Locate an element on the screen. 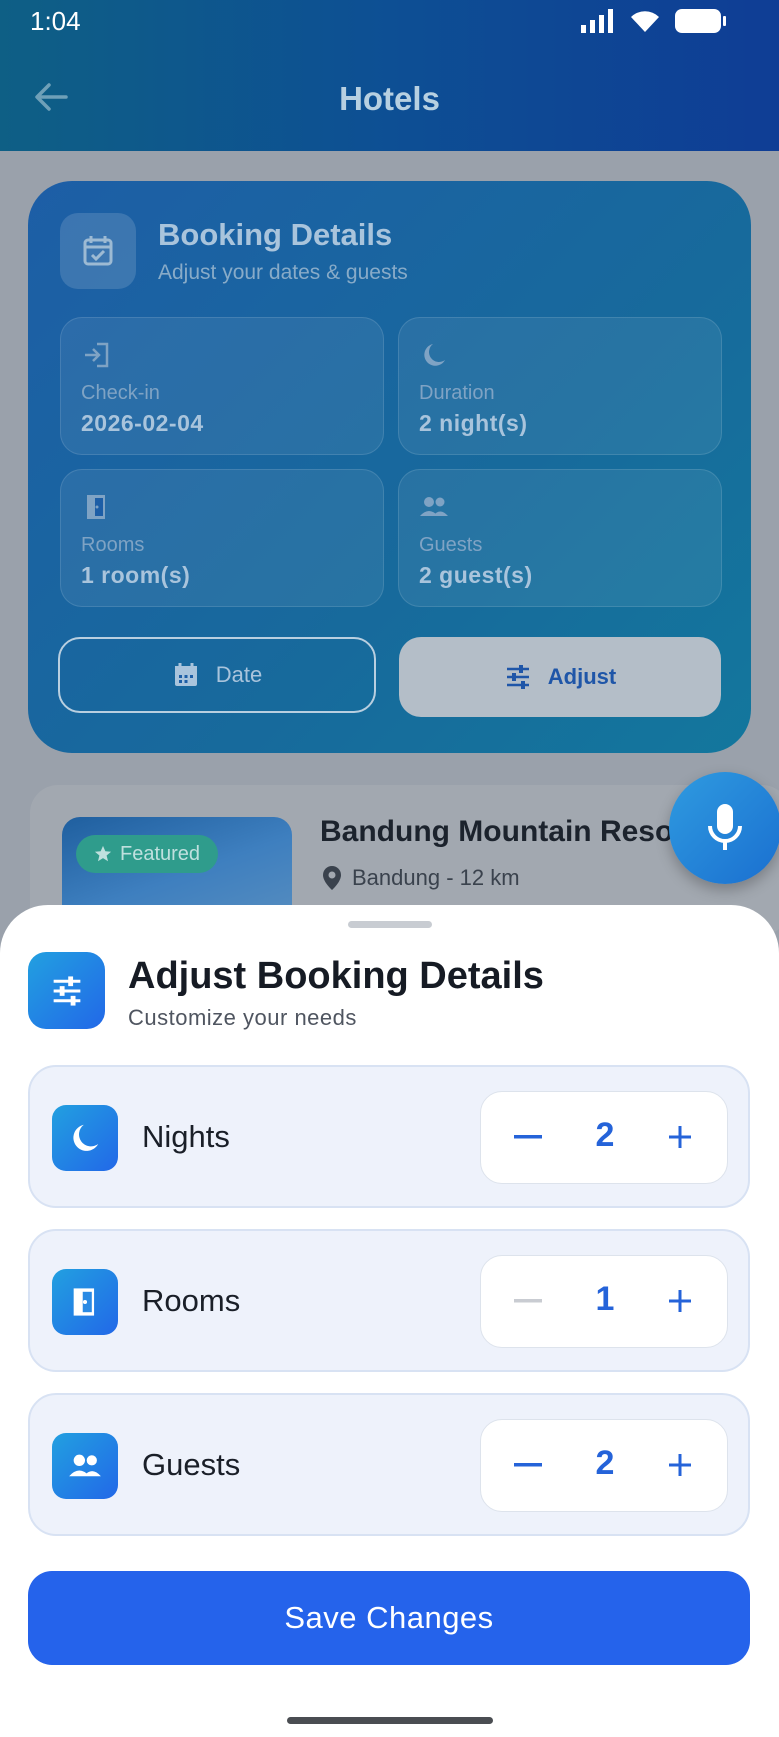  app-bar: 1:04 Hotels is located at coordinates (389, 75).